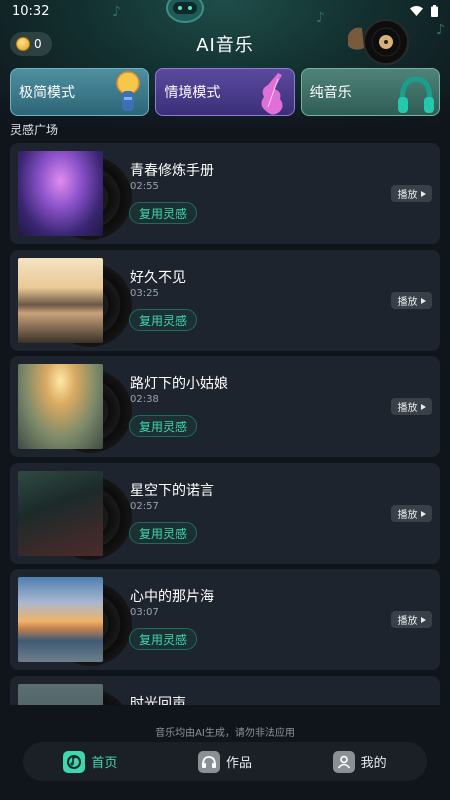  What do you see at coordinates (225, 193) in the screenshot?
I see `song-card: 青春修炼手册 02:55 复用灵感 播放` at bounding box center [225, 193].